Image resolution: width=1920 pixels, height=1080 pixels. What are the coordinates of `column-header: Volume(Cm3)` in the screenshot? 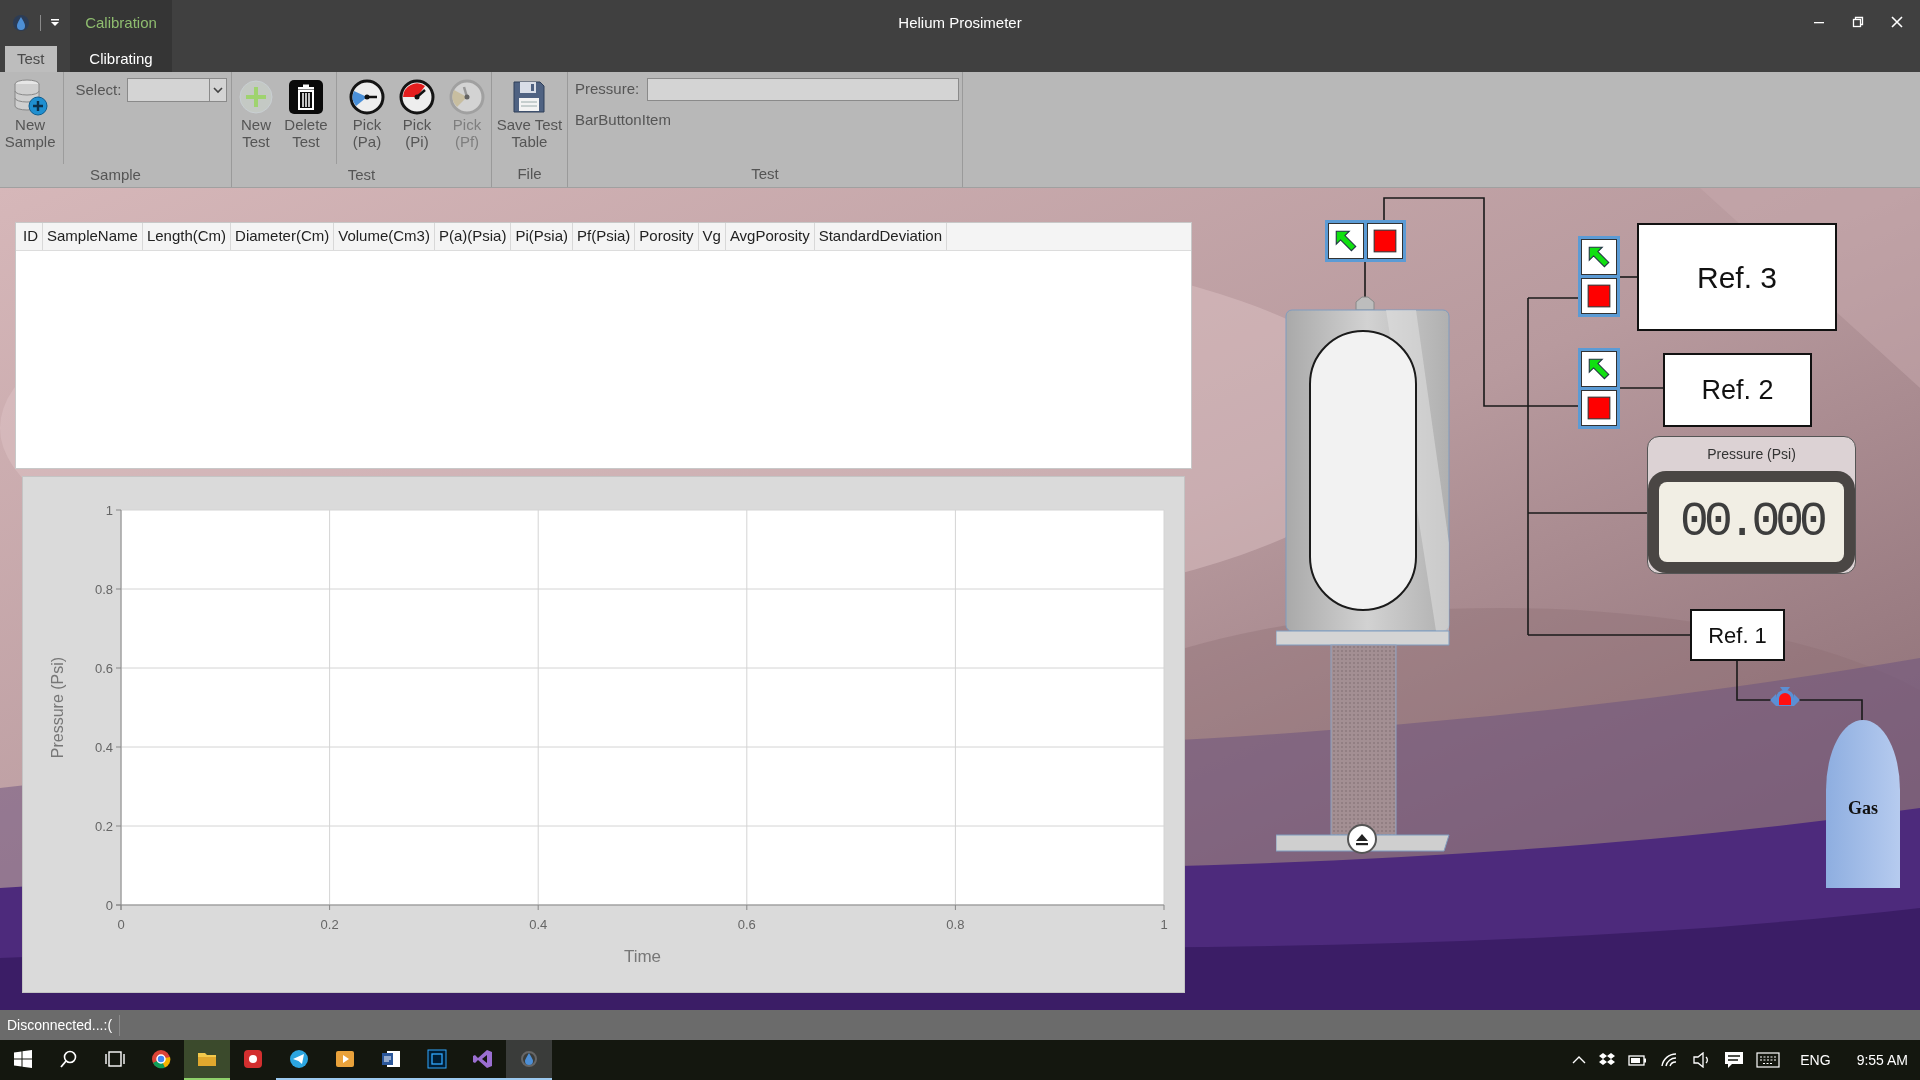 It's located at (384, 236).